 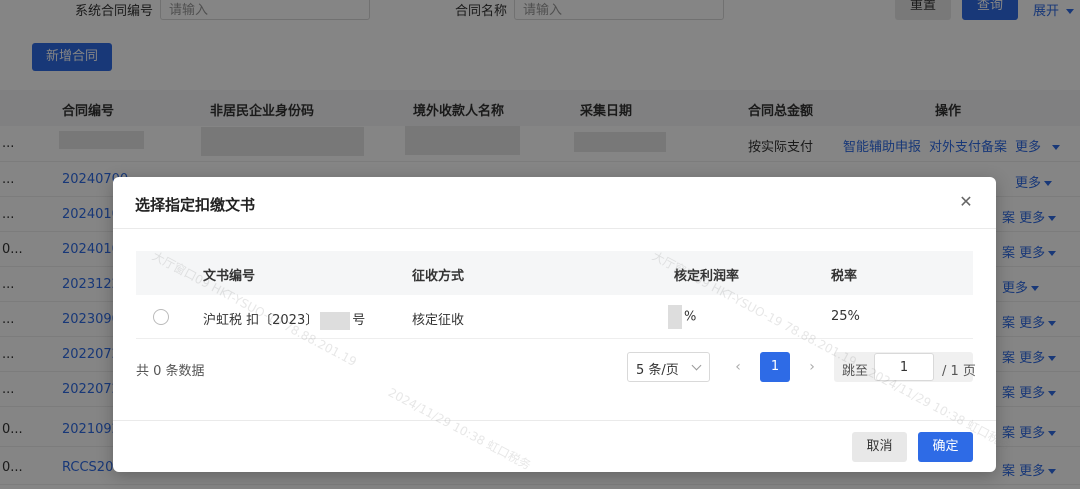 I want to click on table-row: 沪虹税 扣〔2023〕 号 核定征收 % 25%, so click(x=554, y=317).